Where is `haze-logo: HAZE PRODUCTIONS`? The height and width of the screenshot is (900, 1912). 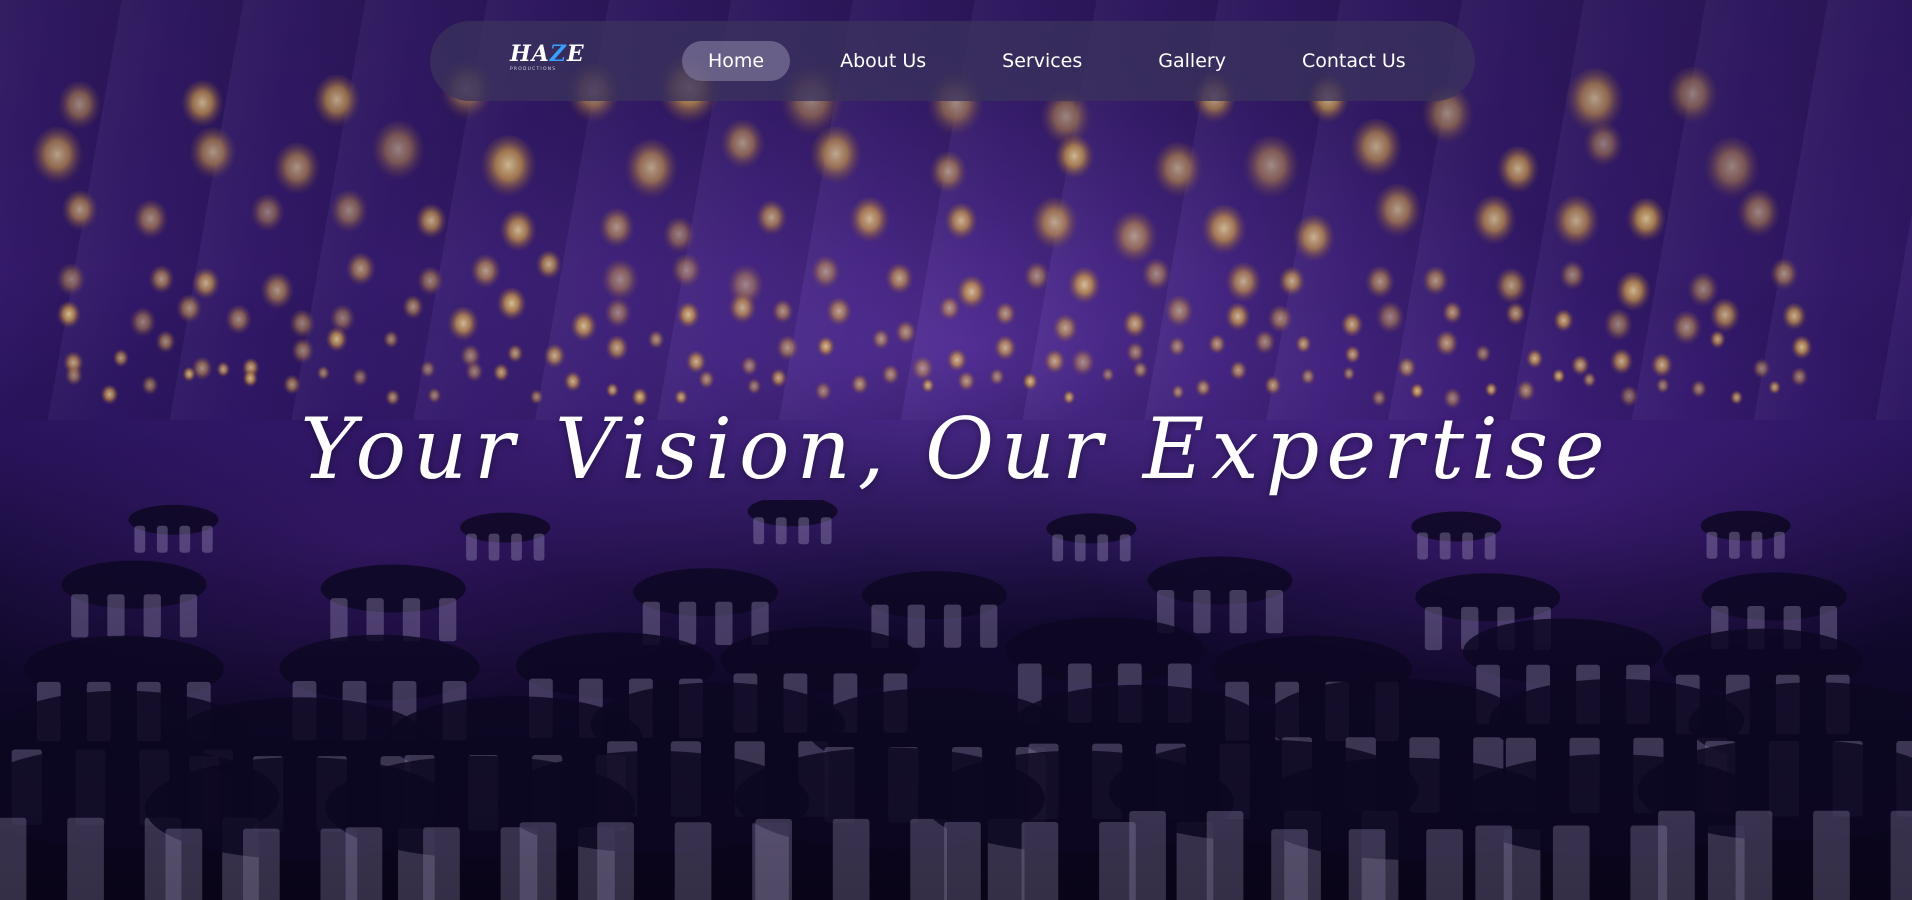 haze-logo: HAZE PRODUCTIONS is located at coordinates (547, 60).